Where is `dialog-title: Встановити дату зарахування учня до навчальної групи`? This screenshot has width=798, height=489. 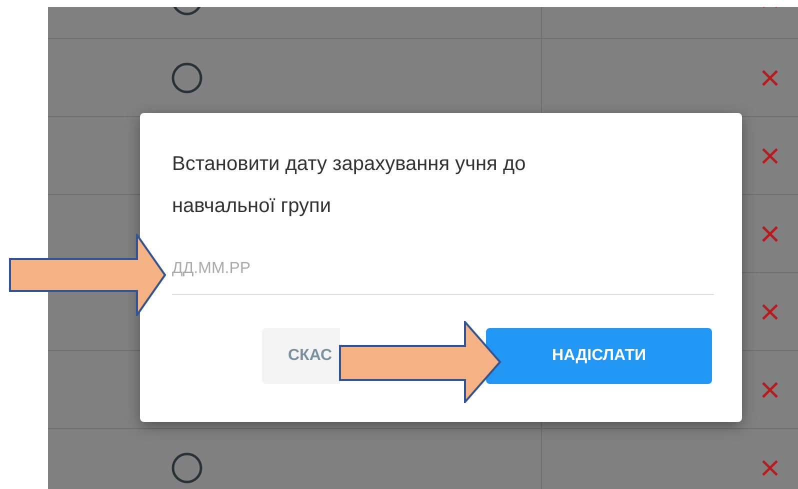
dialog-title: Встановити дату зарахування учня до навчальної групи is located at coordinates (349, 185).